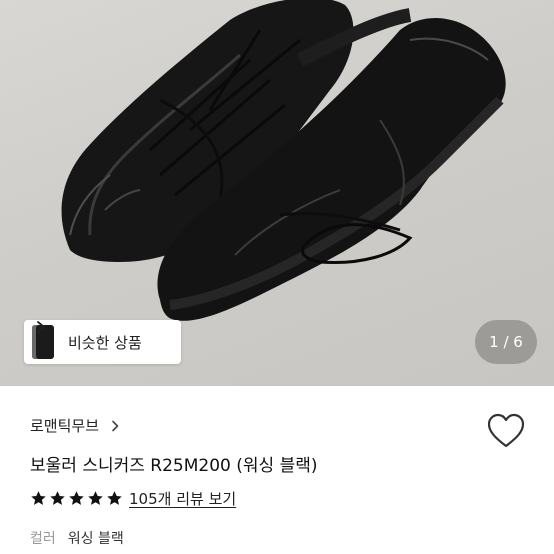  What do you see at coordinates (506, 342) in the screenshot?
I see `image-counter: 1 / 6` at bounding box center [506, 342].